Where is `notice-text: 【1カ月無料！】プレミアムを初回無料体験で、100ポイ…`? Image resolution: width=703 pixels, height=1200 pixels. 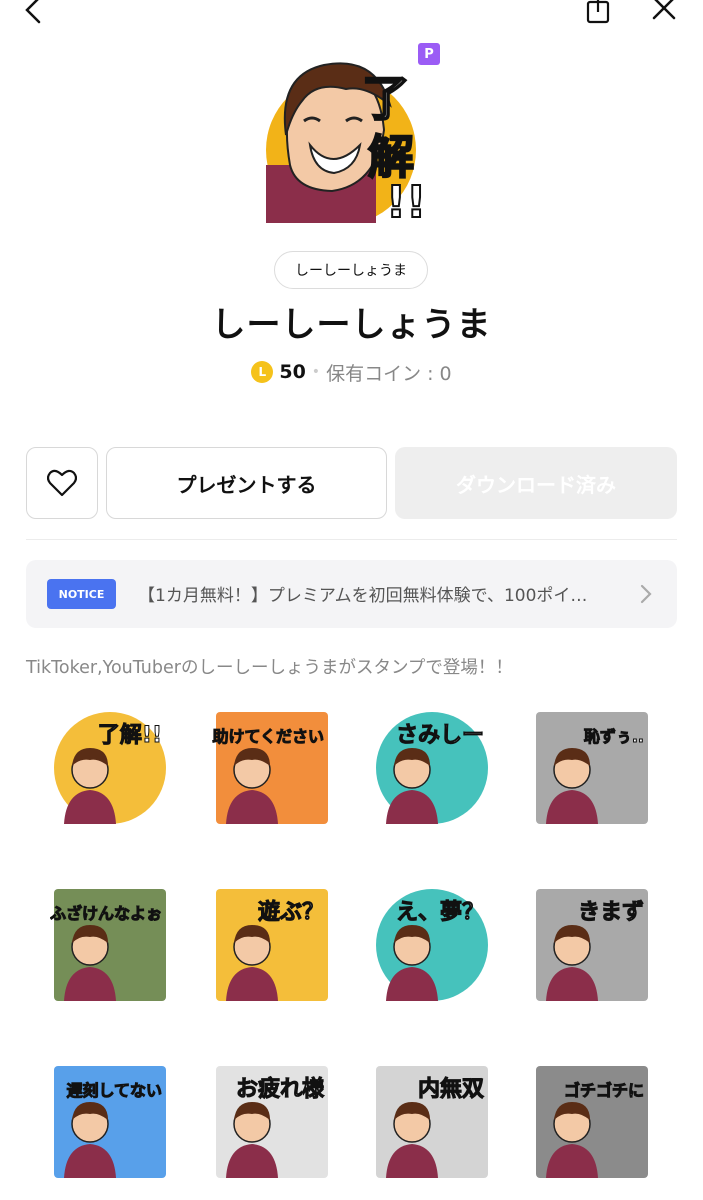
notice-text: 【1カ月無料！】プレミアムを初回無料体験で、100ポイ… is located at coordinates (363, 596).